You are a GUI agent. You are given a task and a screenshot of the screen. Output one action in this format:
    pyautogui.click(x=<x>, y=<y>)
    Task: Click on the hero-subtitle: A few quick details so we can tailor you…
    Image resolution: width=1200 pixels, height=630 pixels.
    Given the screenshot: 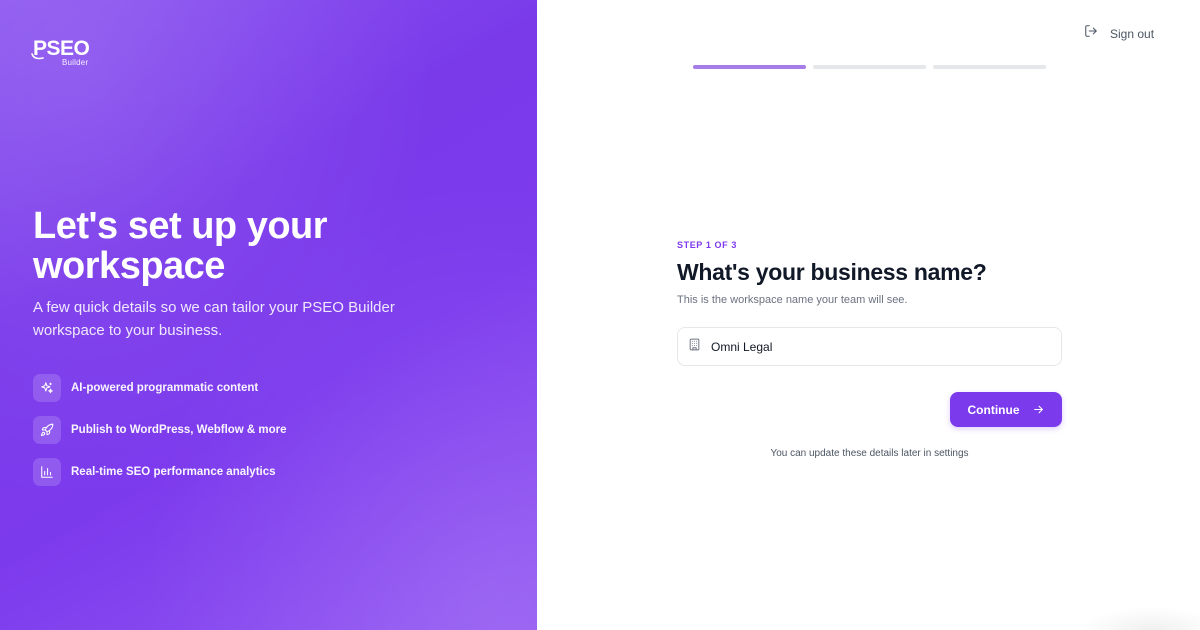 What is the action you would take?
    pyautogui.click(x=214, y=319)
    